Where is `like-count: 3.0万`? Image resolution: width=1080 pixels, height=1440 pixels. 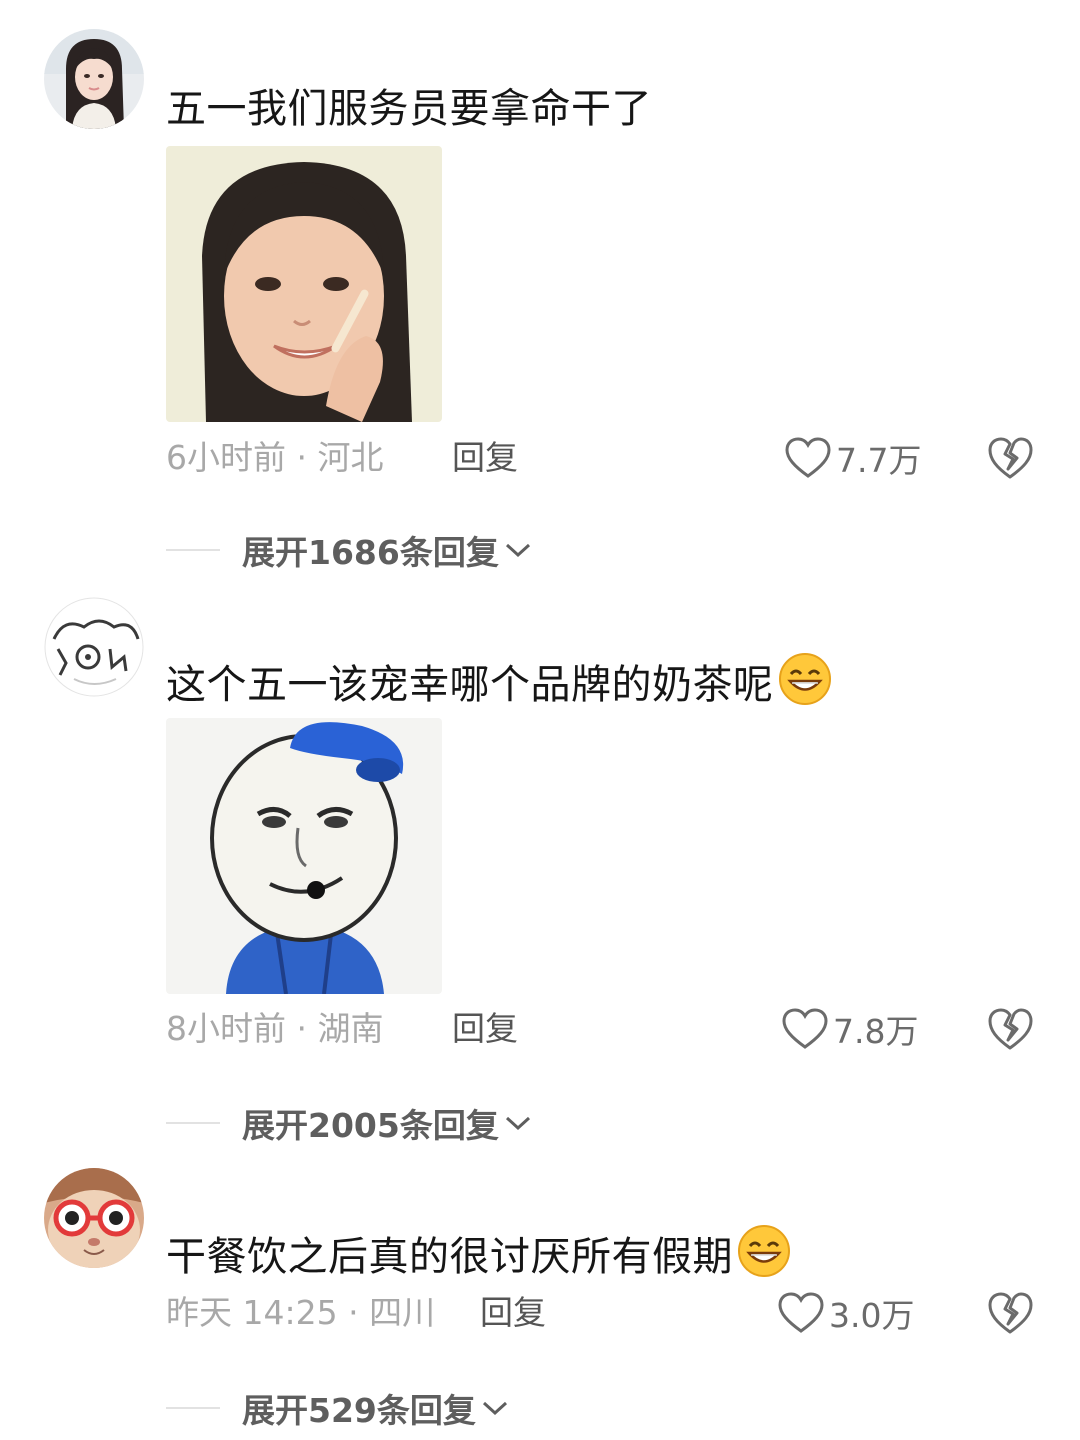 like-count: 3.0万 is located at coordinates (872, 1315).